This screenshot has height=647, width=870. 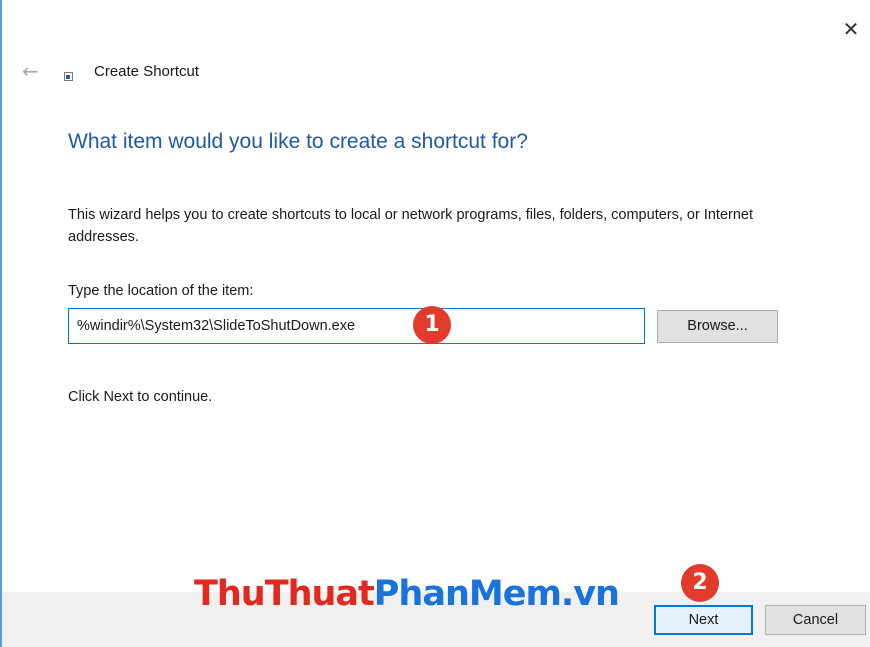 I want to click on cancel-button: Cancel, so click(x=815, y=620).